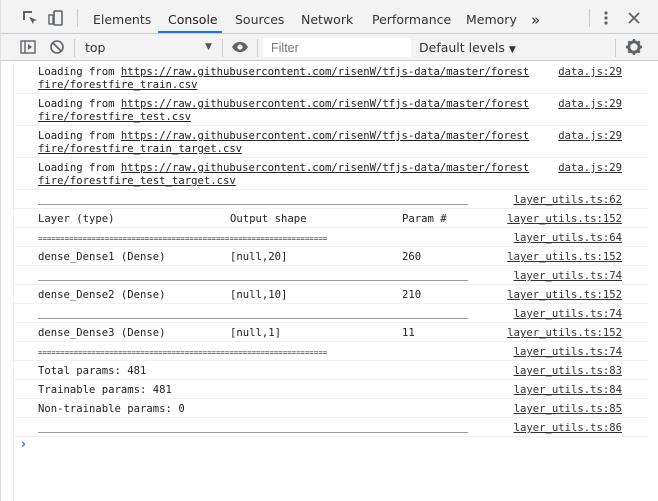 This screenshot has width=658, height=501. I want to click on chevron-prompt-icon: ›, so click(23, 444).